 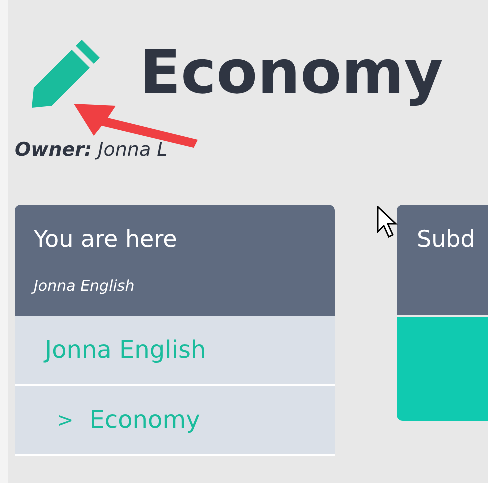 What do you see at coordinates (388, 223) in the screenshot?
I see `cursor-icon` at bounding box center [388, 223].